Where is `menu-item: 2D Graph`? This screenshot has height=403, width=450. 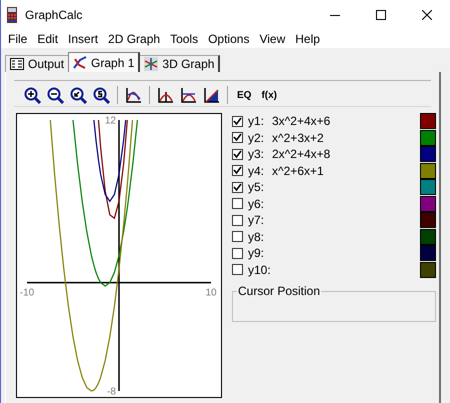
menu-item: 2D Graph is located at coordinates (134, 39).